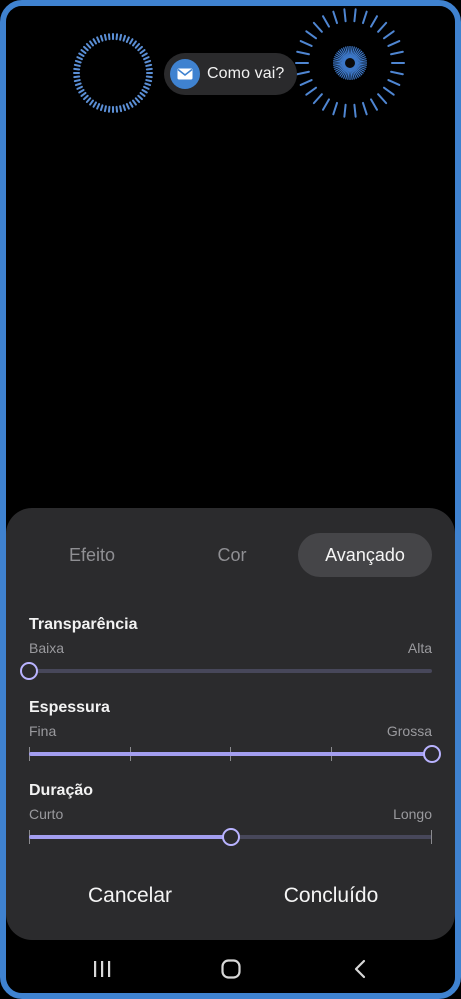  Describe the element at coordinates (46, 814) in the screenshot. I see `duration-min-label: Curto` at that location.